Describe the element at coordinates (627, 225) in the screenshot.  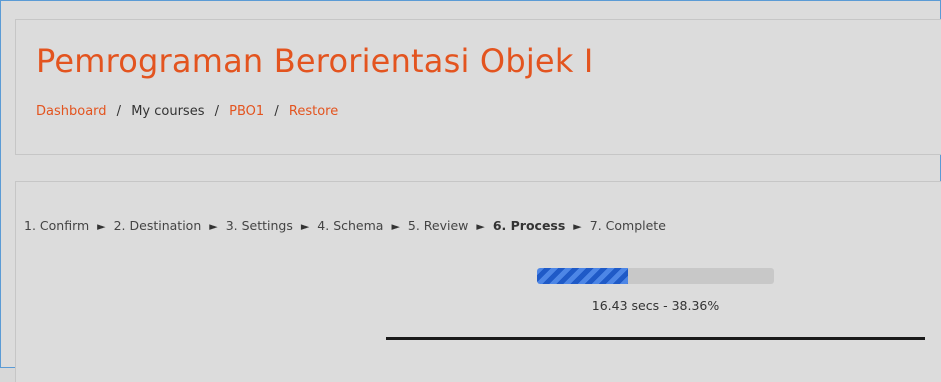
I see `step-complete: 7. Complete` at that location.